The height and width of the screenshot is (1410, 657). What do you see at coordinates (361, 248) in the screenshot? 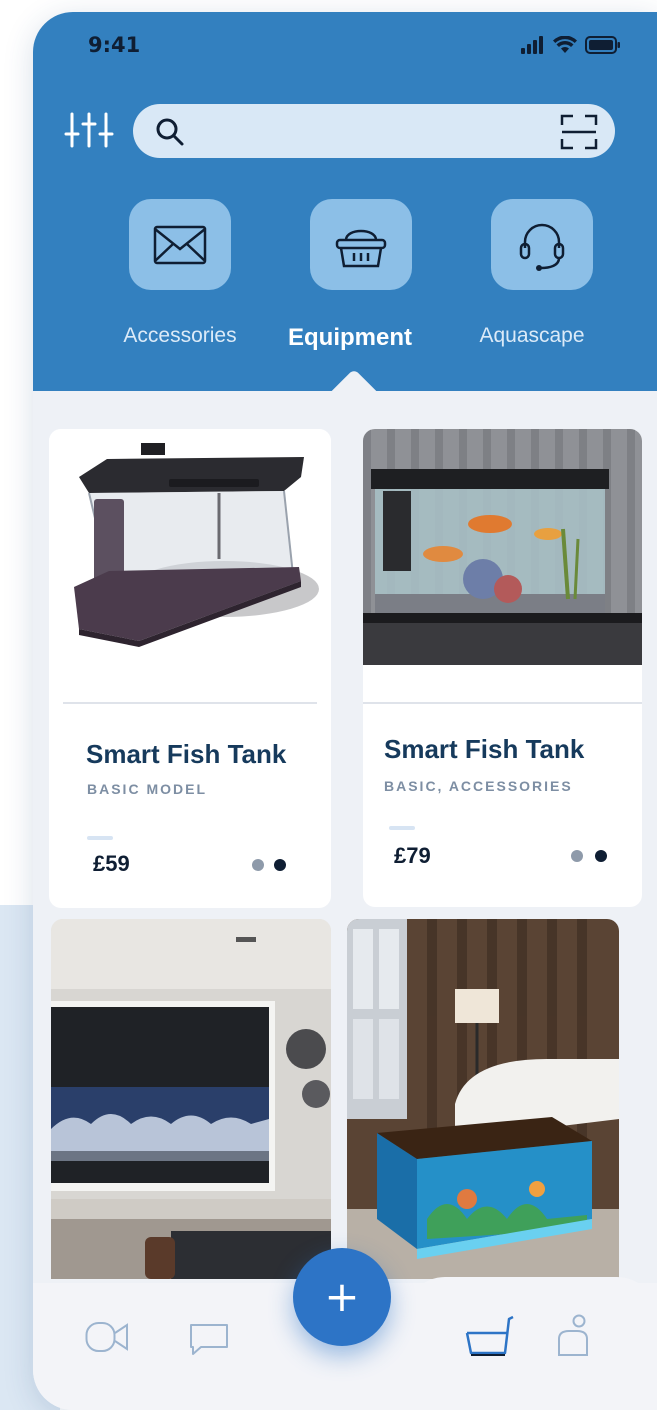
I see `basket-icon` at bounding box center [361, 248].